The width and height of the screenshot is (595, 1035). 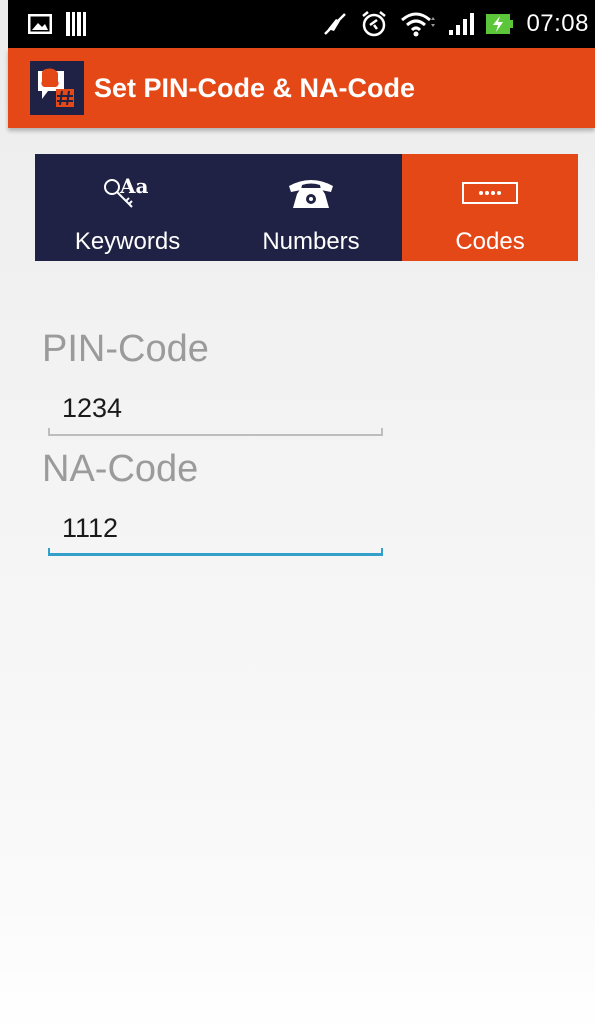 What do you see at coordinates (120, 469) in the screenshot?
I see `na-code-label: NA-Code` at bounding box center [120, 469].